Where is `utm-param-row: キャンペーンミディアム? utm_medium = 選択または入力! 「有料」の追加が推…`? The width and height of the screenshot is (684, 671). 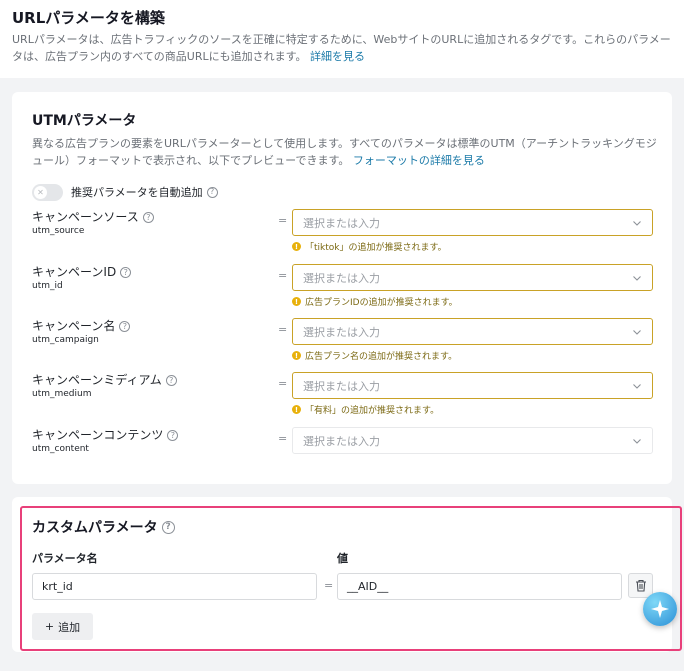
utm-param-row: キャンペーンミディアム? utm_medium = 選択または入力! 「有料」の追加が推… is located at coordinates (342, 394).